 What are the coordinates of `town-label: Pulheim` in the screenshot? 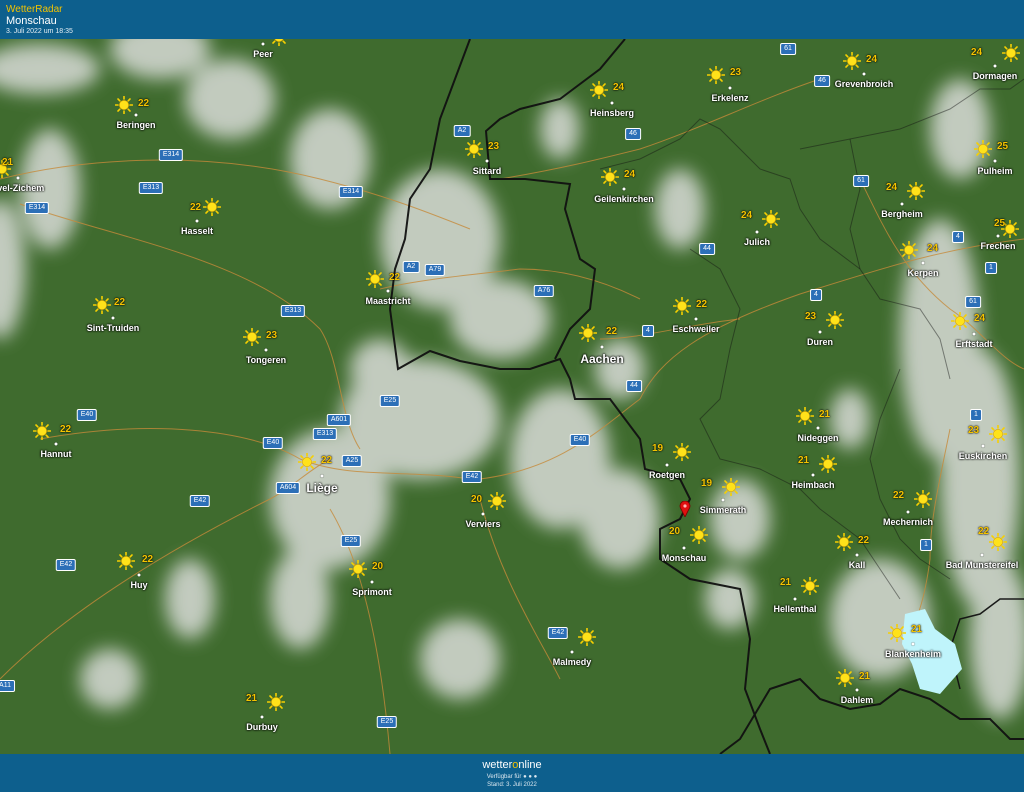 It's located at (994, 171).